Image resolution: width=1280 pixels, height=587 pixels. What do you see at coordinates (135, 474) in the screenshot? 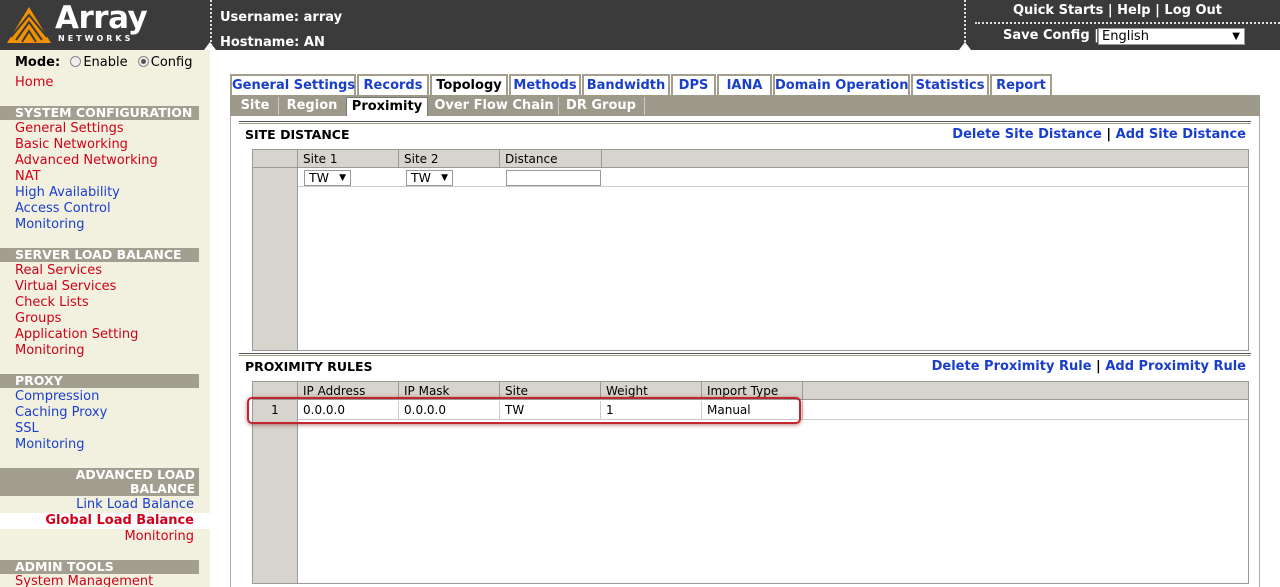
I see `section-title-line1: ADVANCED LOAD` at bounding box center [135, 474].